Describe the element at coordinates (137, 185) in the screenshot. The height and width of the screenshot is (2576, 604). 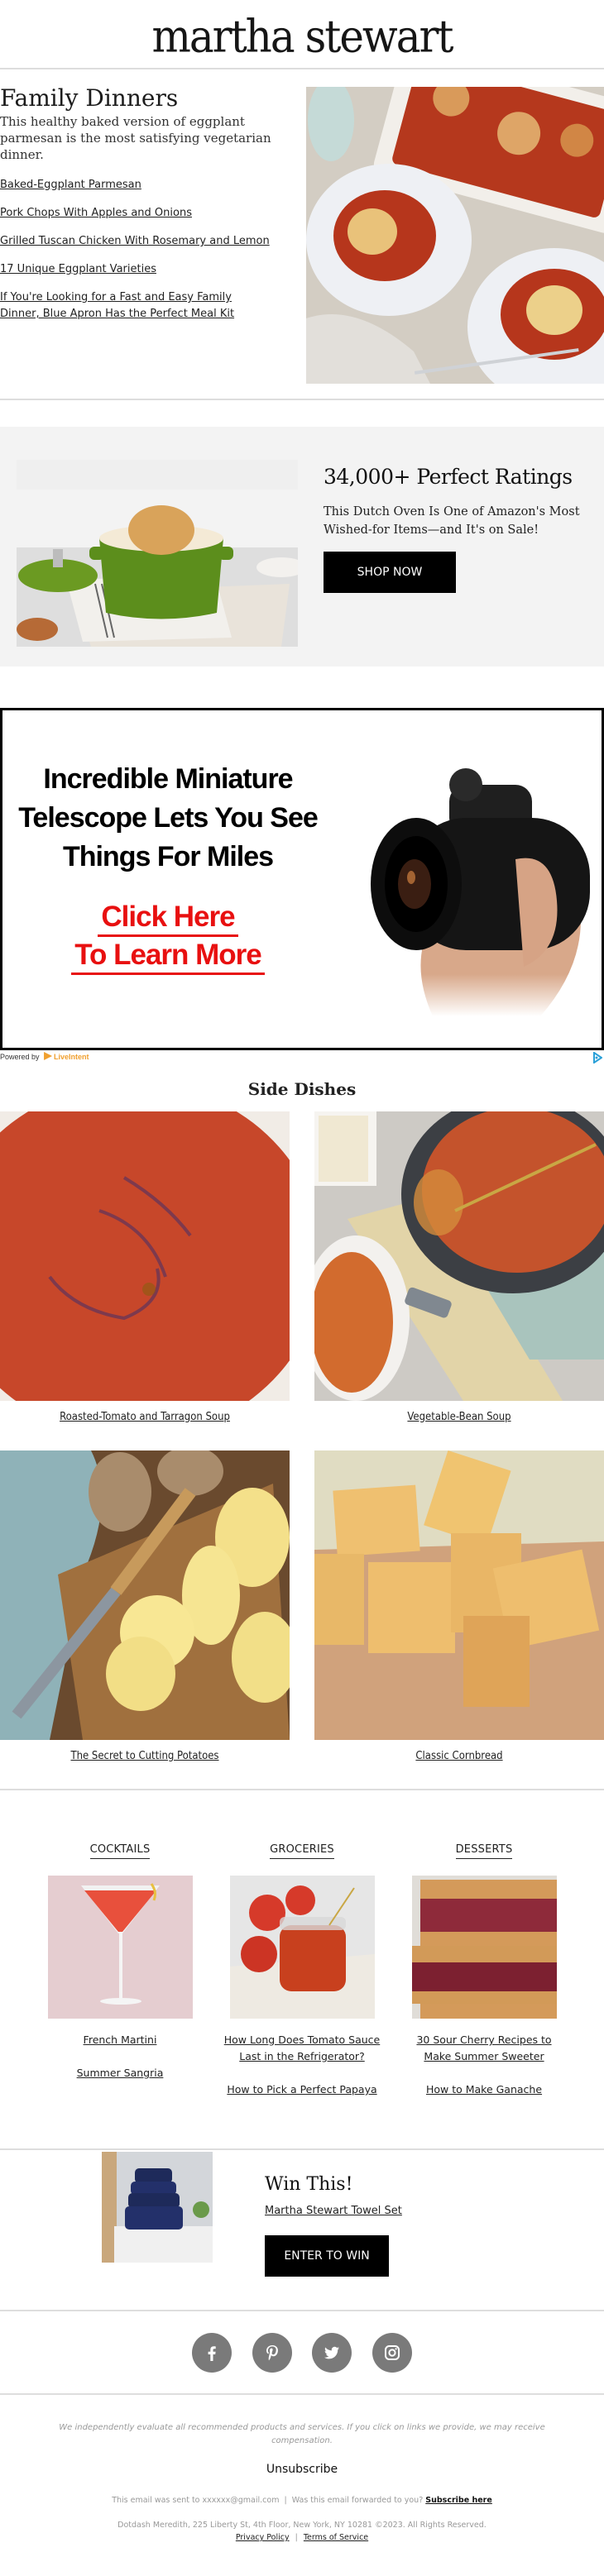
I see `article-link: Baked-Eggplant Parmesan` at that location.